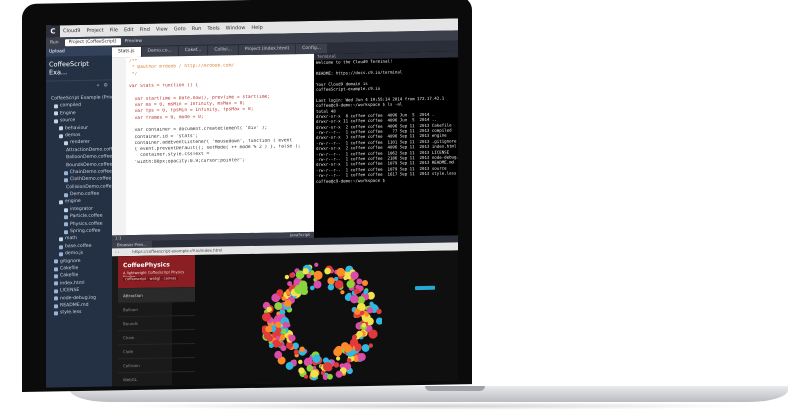 This screenshot has width=800, height=414. Describe the element at coordinates (119, 146) in the screenshot. I see `editor-gutter` at that location.